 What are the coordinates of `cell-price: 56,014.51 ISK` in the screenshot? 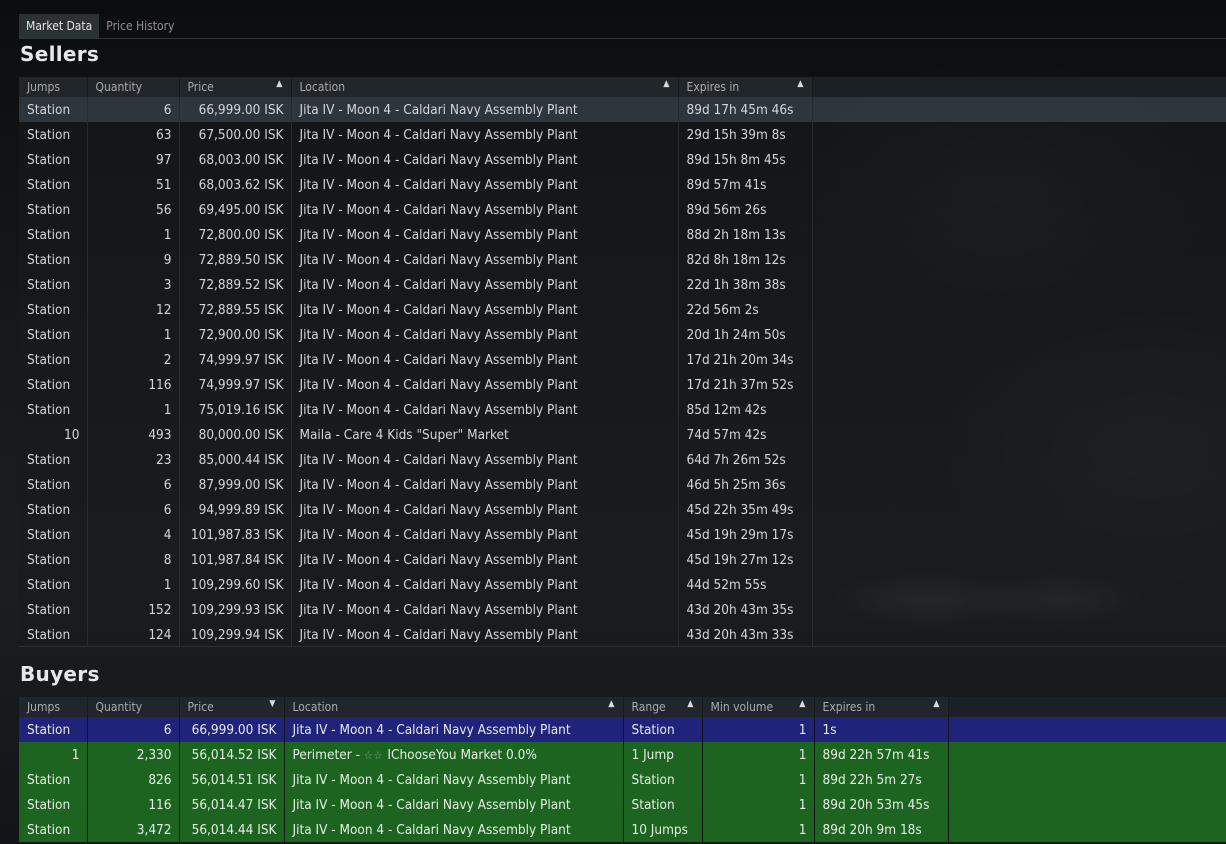 It's located at (232, 779).